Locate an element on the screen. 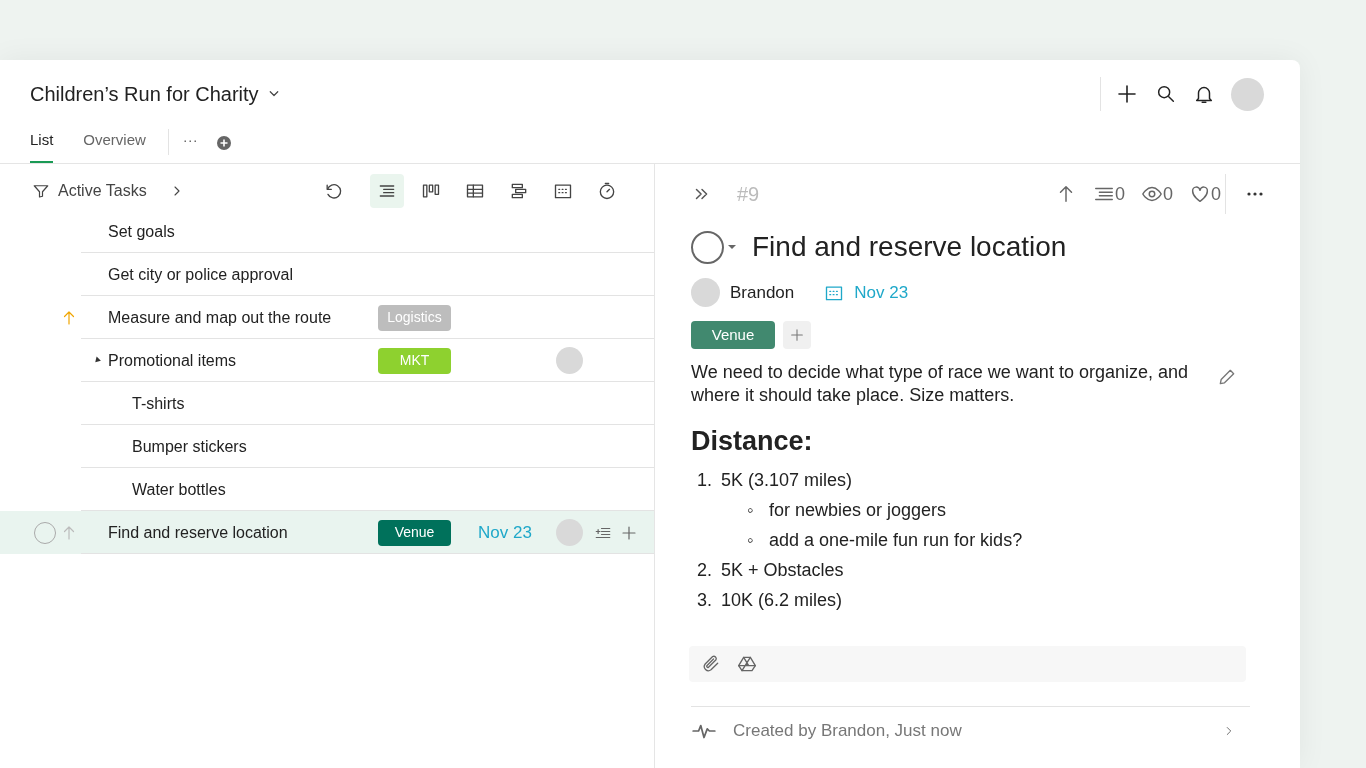  list-item: for newbies or joggers is located at coordinates (858, 510).